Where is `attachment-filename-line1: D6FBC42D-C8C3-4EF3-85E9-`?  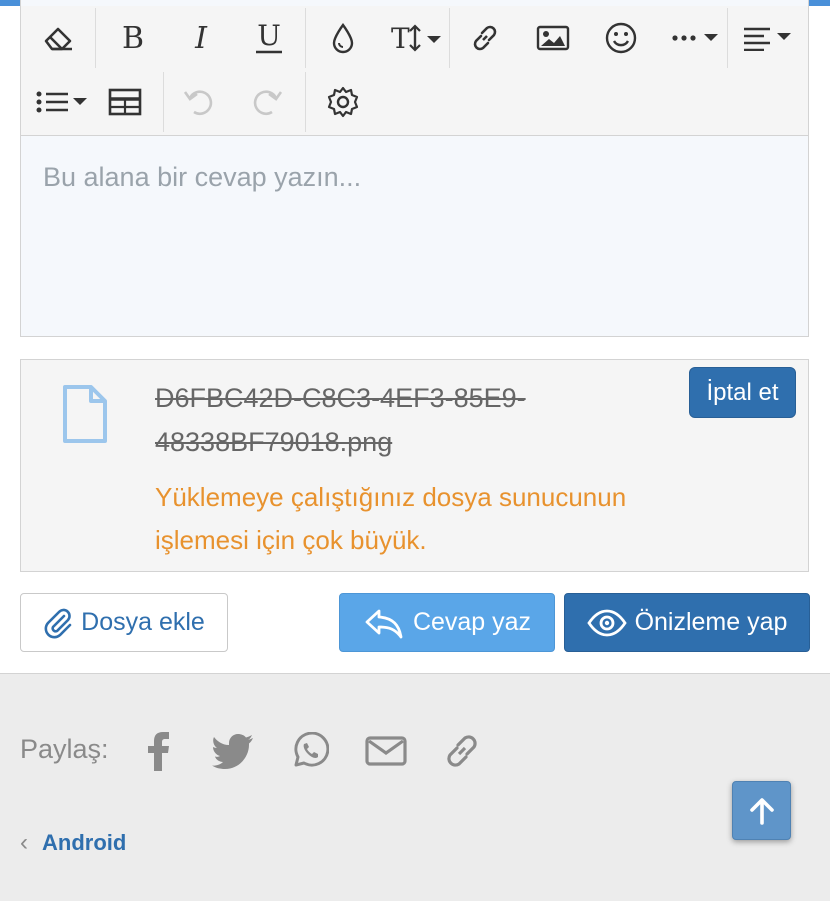 attachment-filename-line1: D6FBC42D-C8C3-4EF3-85E9- is located at coordinates (340, 398).